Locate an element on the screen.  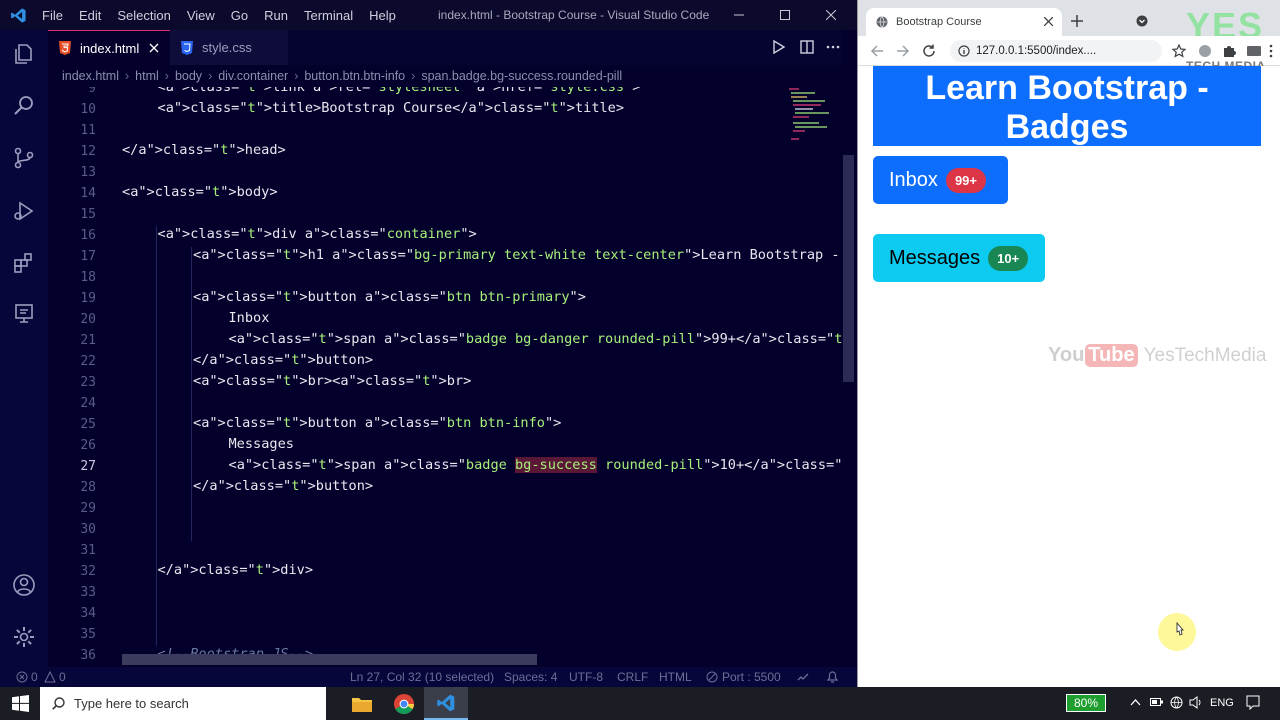
notifications-bell-icon is located at coordinates (832, 677).